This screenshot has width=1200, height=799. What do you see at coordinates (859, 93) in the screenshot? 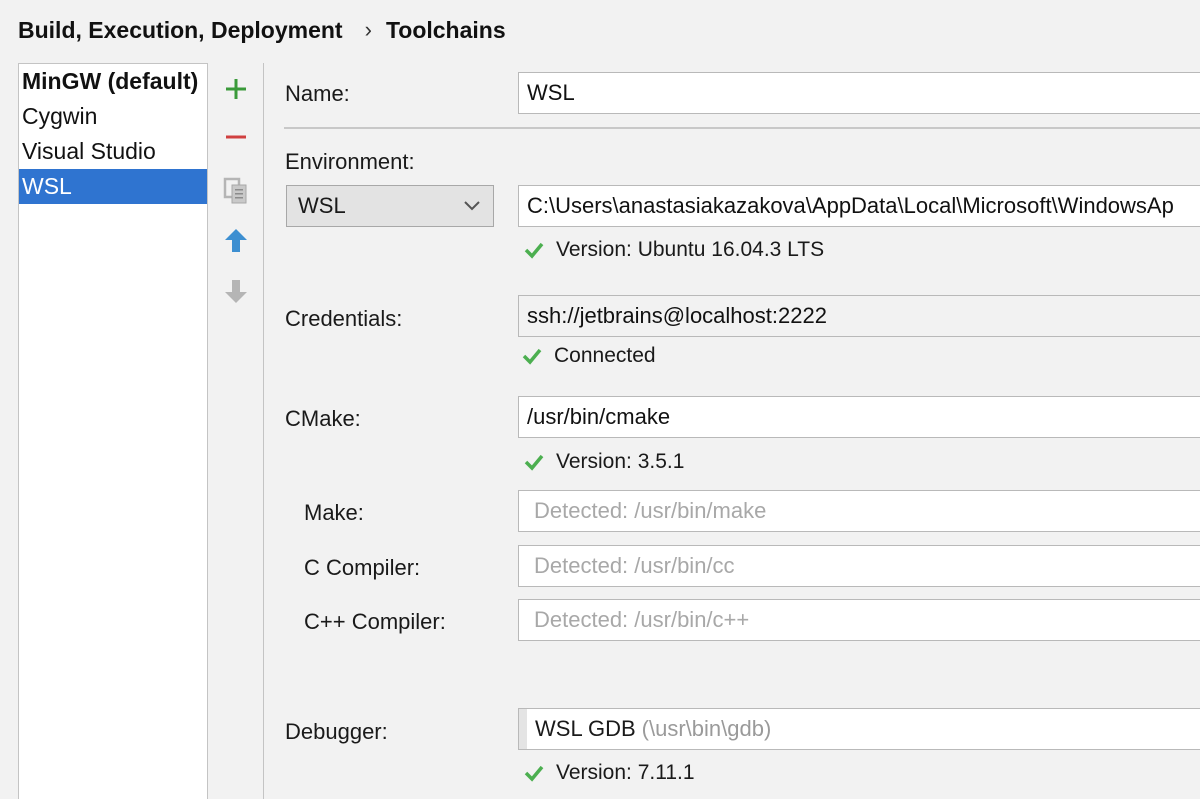
I see `name-input: WSL` at bounding box center [859, 93].